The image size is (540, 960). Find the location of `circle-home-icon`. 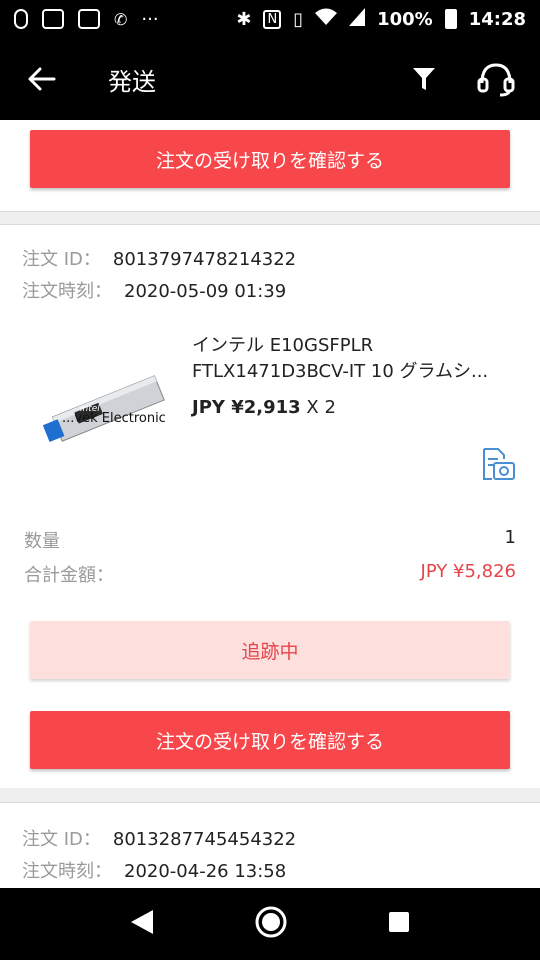

circle-home-icon is located at coordinates (271, 922).